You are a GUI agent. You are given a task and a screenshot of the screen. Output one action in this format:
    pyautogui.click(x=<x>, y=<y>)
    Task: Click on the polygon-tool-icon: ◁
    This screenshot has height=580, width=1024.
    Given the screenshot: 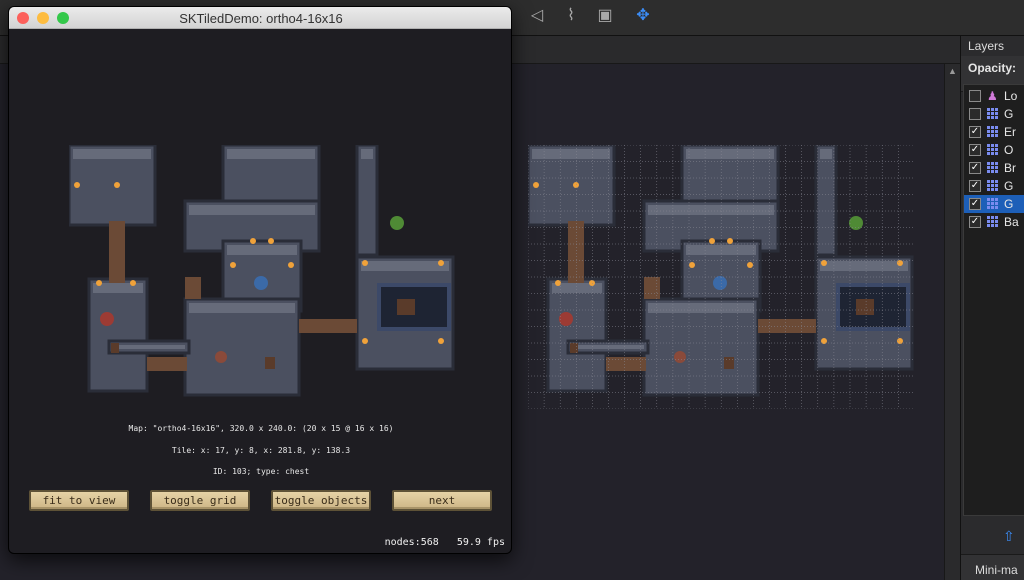 What is the action you would take?
    pyautogui.click(x=537, y=16)
    